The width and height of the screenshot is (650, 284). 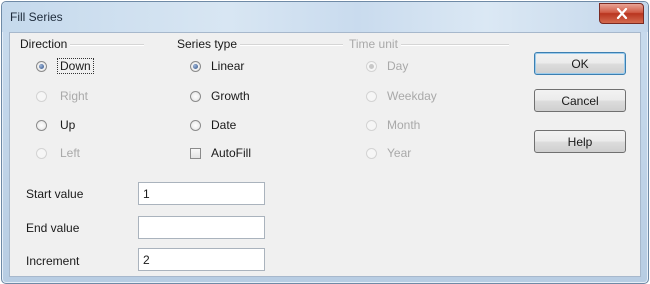 What do you see at coordinates (412, 96) in the screenshot?
I see `time-weekday-label: Weekday` at bounding box center [412, 96].